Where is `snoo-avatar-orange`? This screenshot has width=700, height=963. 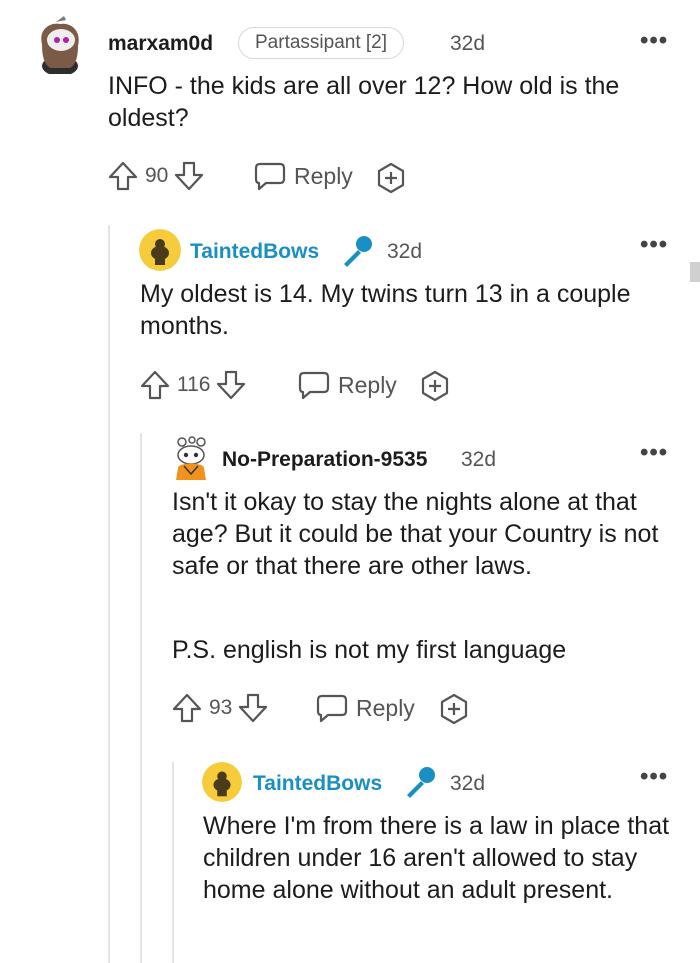
snoo-avatar-orange is located at coordinates (191, 458).